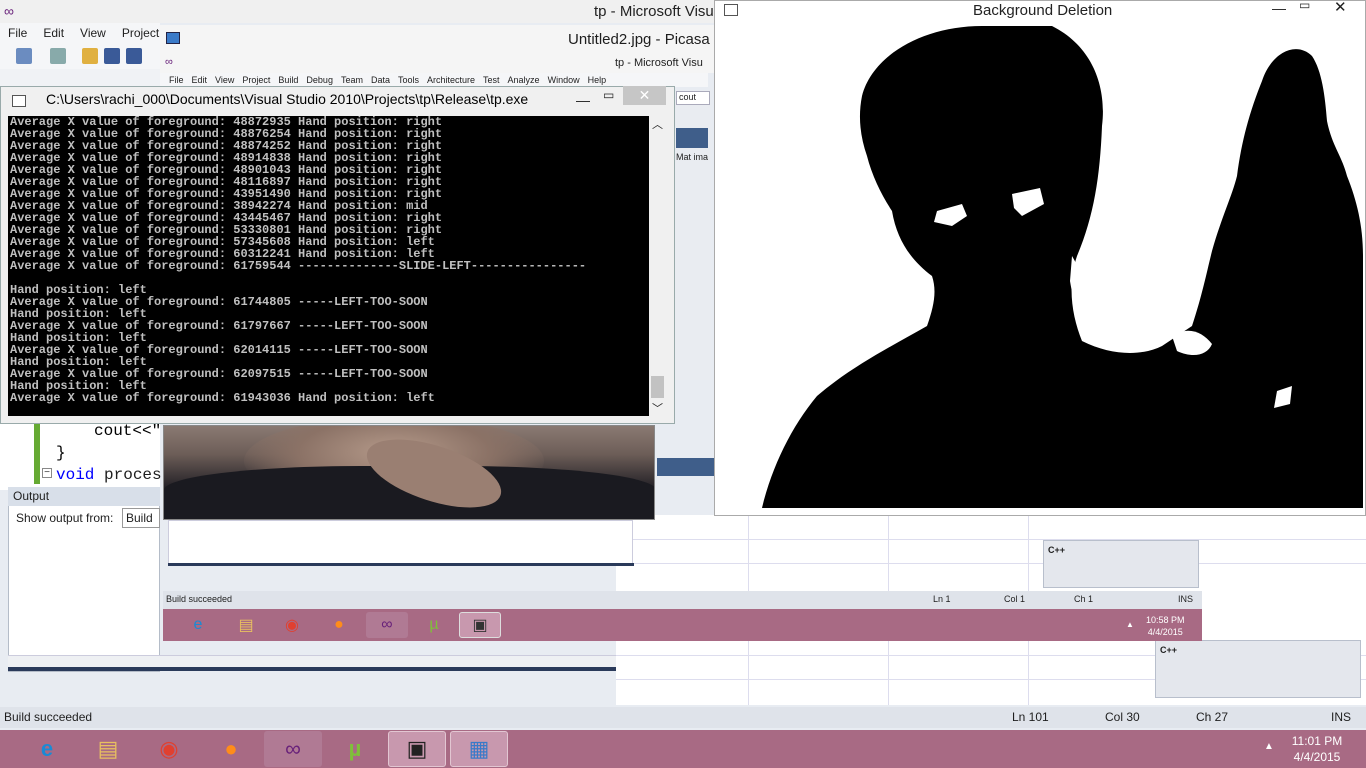  What do you see at coordinates (1341, 717) in the screenshot?
I see `status-ins: INS` at bounding box center [1341, 717].